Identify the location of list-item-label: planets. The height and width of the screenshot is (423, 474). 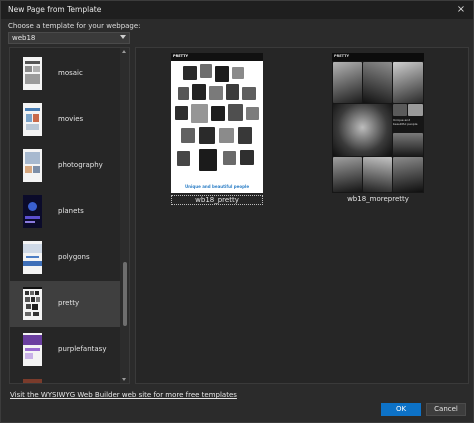
(71, 211).